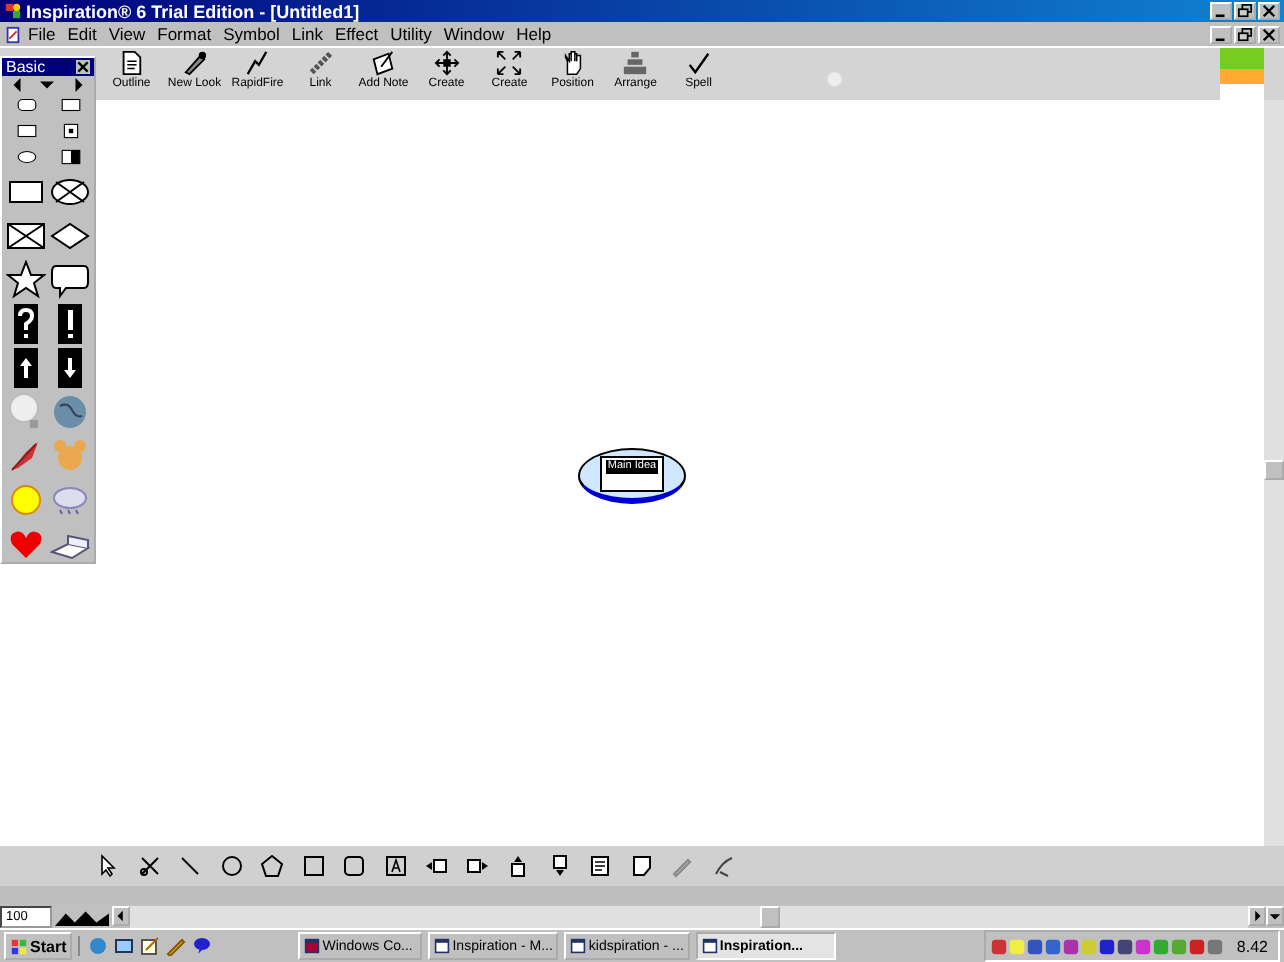  I want to click on square-icon, so click(313, 866).